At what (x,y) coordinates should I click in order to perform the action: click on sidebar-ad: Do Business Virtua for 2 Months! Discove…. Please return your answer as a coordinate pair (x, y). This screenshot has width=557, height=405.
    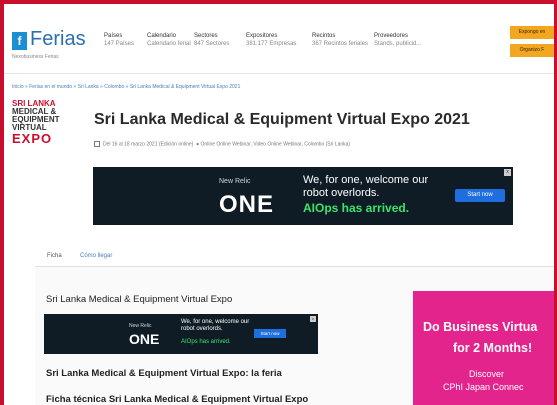
    Looking at the image, I should click on (483, 348).